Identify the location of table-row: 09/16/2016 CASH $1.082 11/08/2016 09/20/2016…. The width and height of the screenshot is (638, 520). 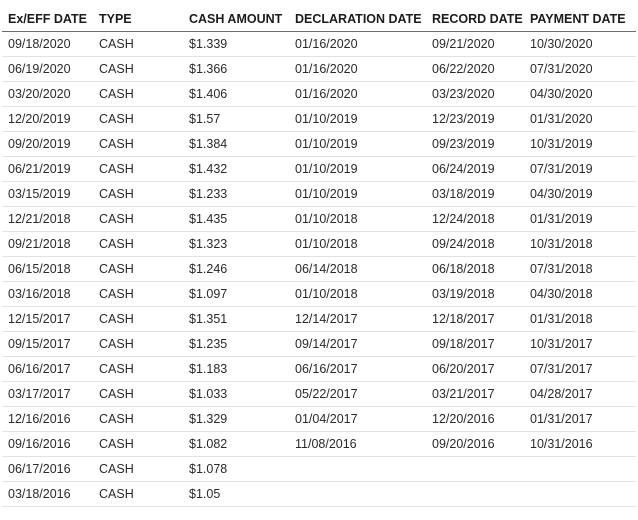
(319, 444).